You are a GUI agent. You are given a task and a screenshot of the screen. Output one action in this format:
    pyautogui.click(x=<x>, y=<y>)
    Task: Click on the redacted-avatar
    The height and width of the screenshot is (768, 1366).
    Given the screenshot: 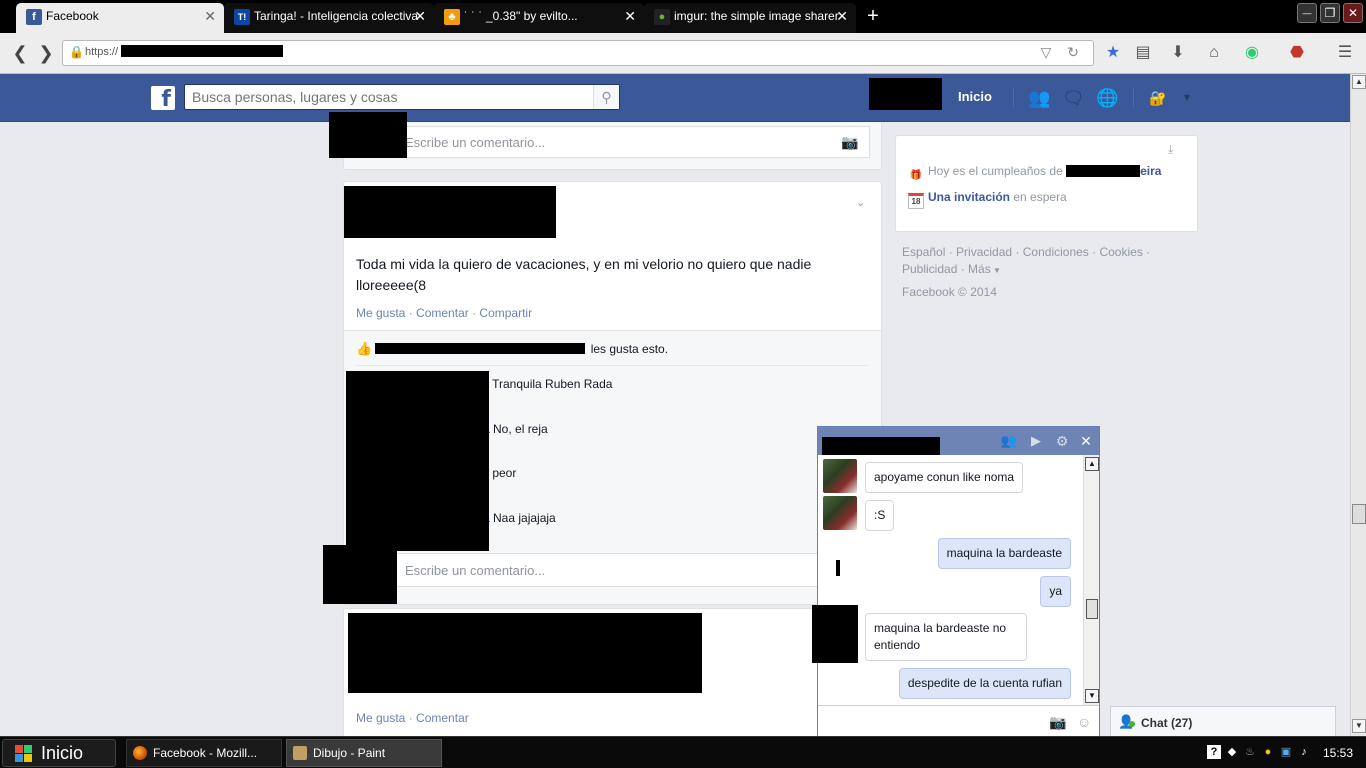 What is the action you would take?
    pyautogui.click(x=360, y=574)
    